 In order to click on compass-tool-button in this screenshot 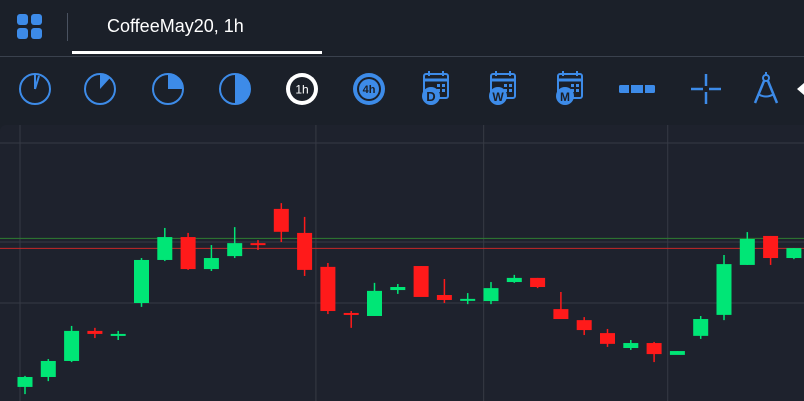, I will do `click(766, 89)`.